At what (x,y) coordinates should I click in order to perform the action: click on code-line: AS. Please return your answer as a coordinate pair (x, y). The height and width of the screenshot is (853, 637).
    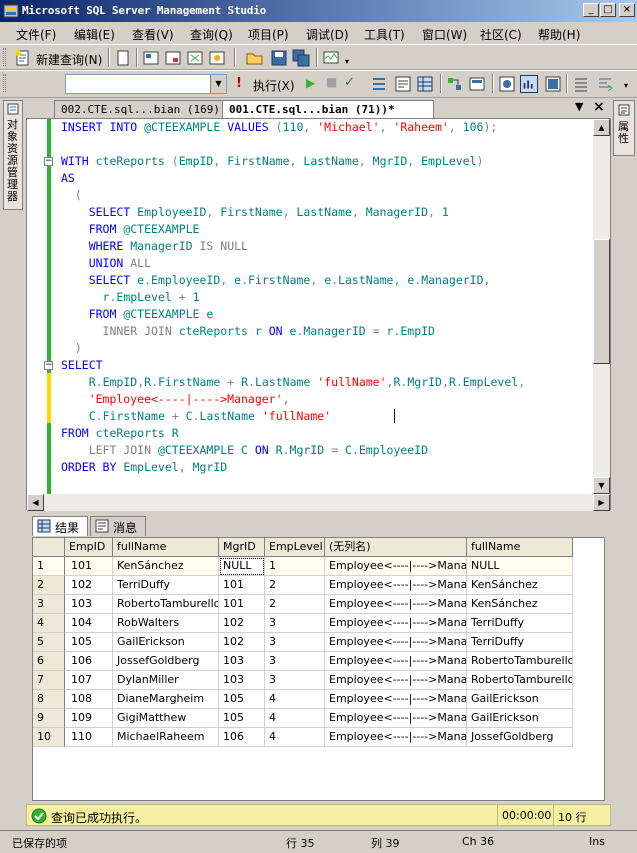
    Looking at the image, I should click on (68, 178).